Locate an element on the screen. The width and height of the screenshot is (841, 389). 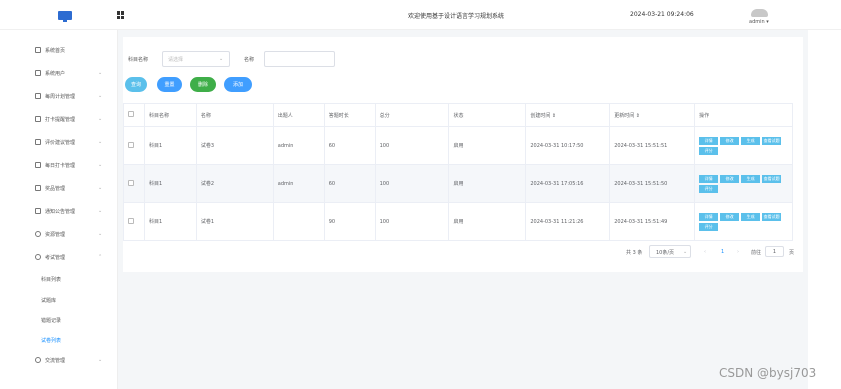
name-input is located at coordinates (299, 59).